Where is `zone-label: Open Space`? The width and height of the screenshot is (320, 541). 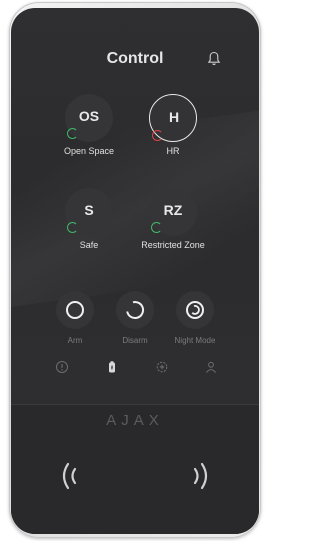
zone-label: Open Space is located at coordinates (89, 151).